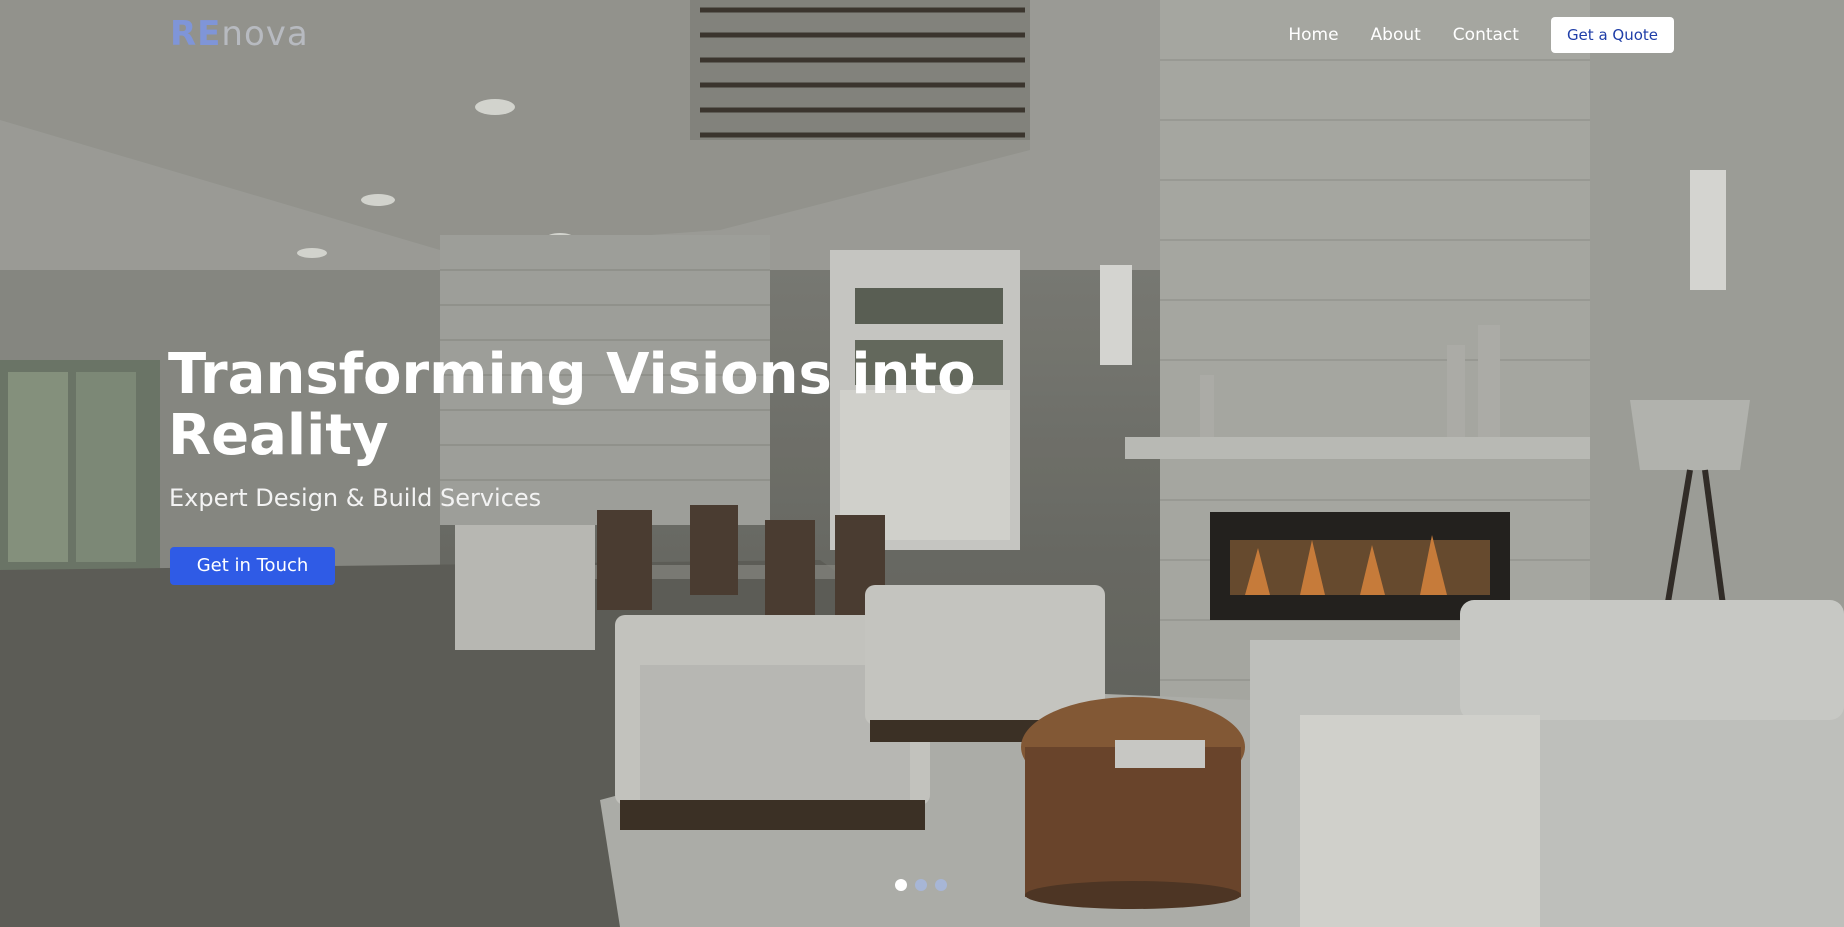 The height and width of the screenshot is (927, 1844). I want to click on get-a-quote-button: Get a Quote, so click(1612, 35).